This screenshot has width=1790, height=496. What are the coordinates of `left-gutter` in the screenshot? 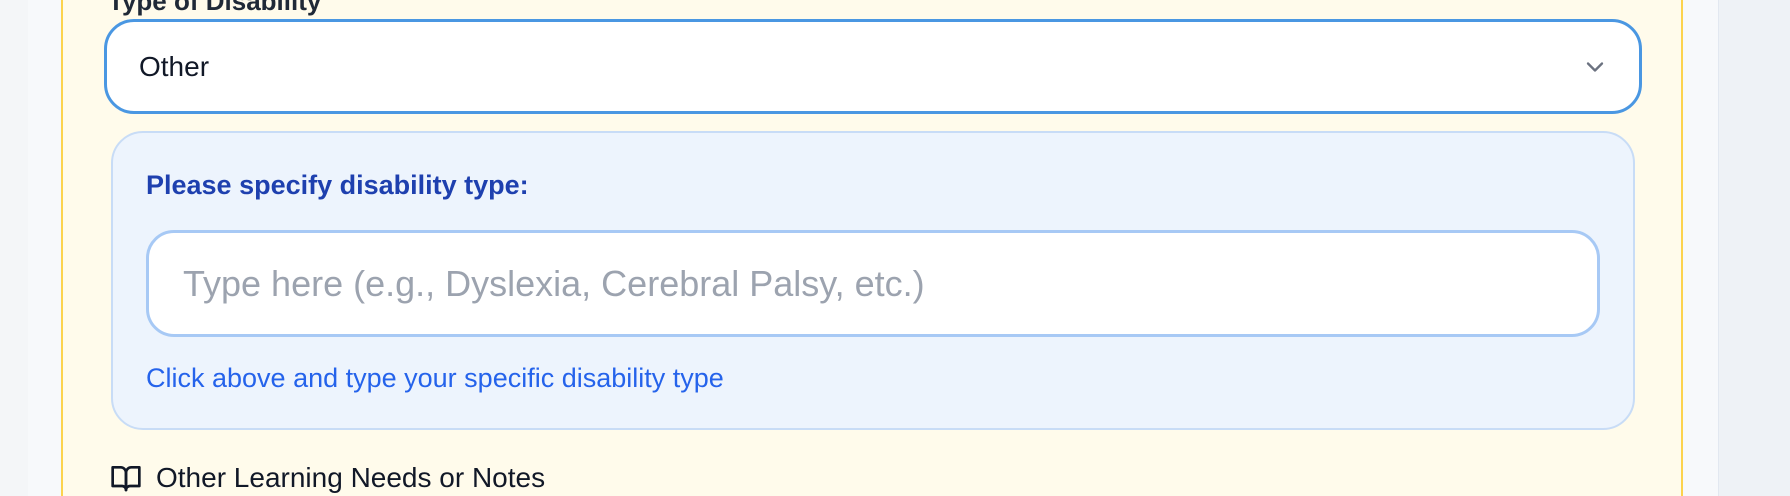 It's located at (14, 248).